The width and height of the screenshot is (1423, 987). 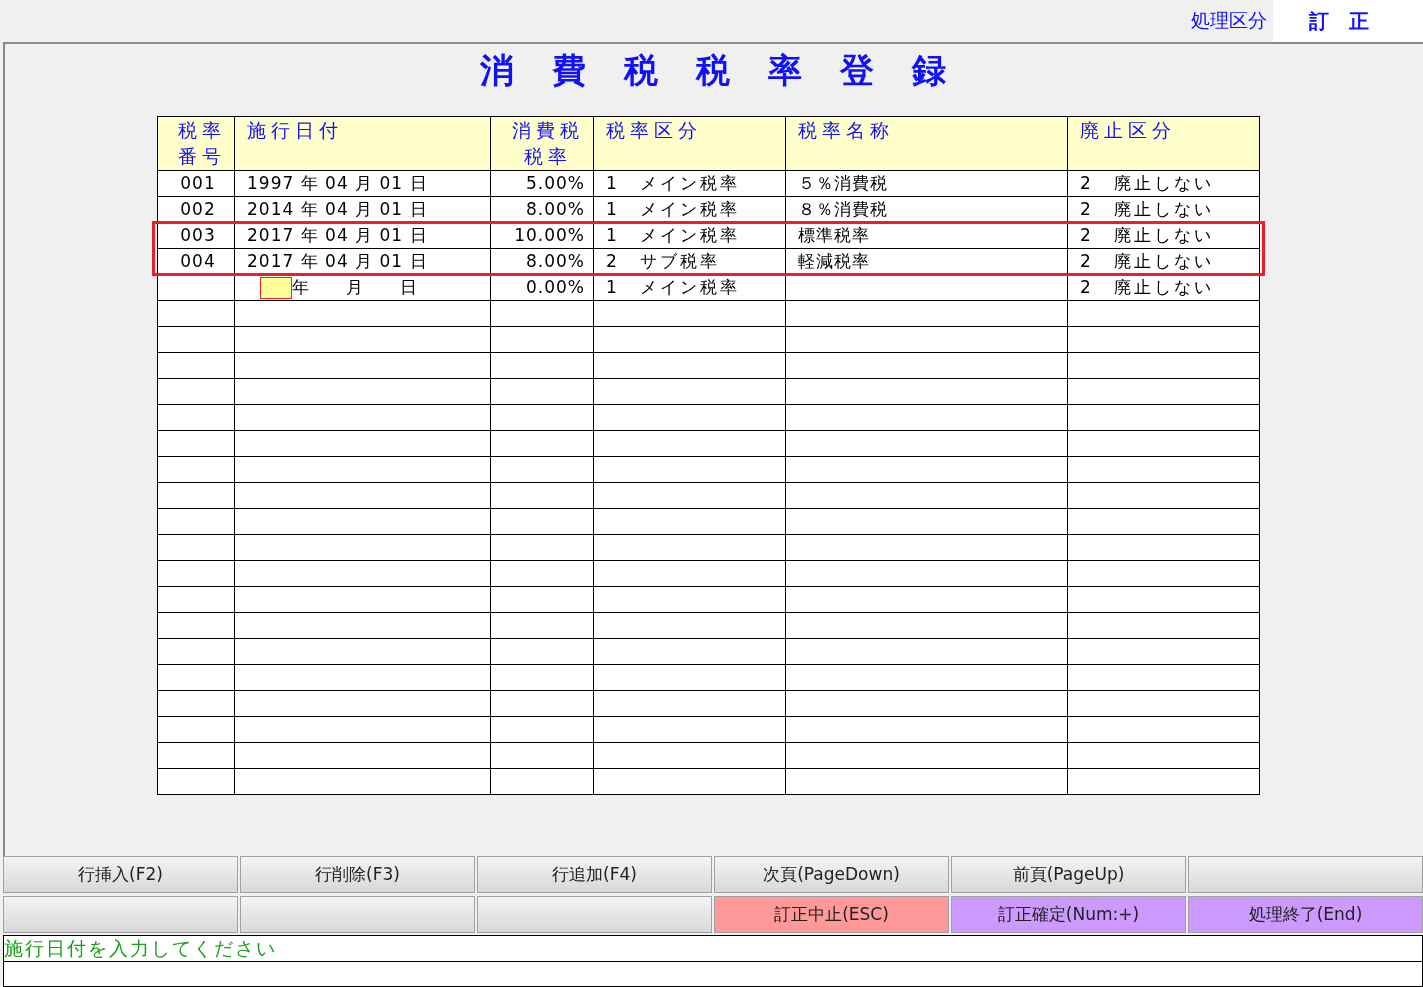 I want to click on function-button: 行削除(F3), so click(x=357, y=874).